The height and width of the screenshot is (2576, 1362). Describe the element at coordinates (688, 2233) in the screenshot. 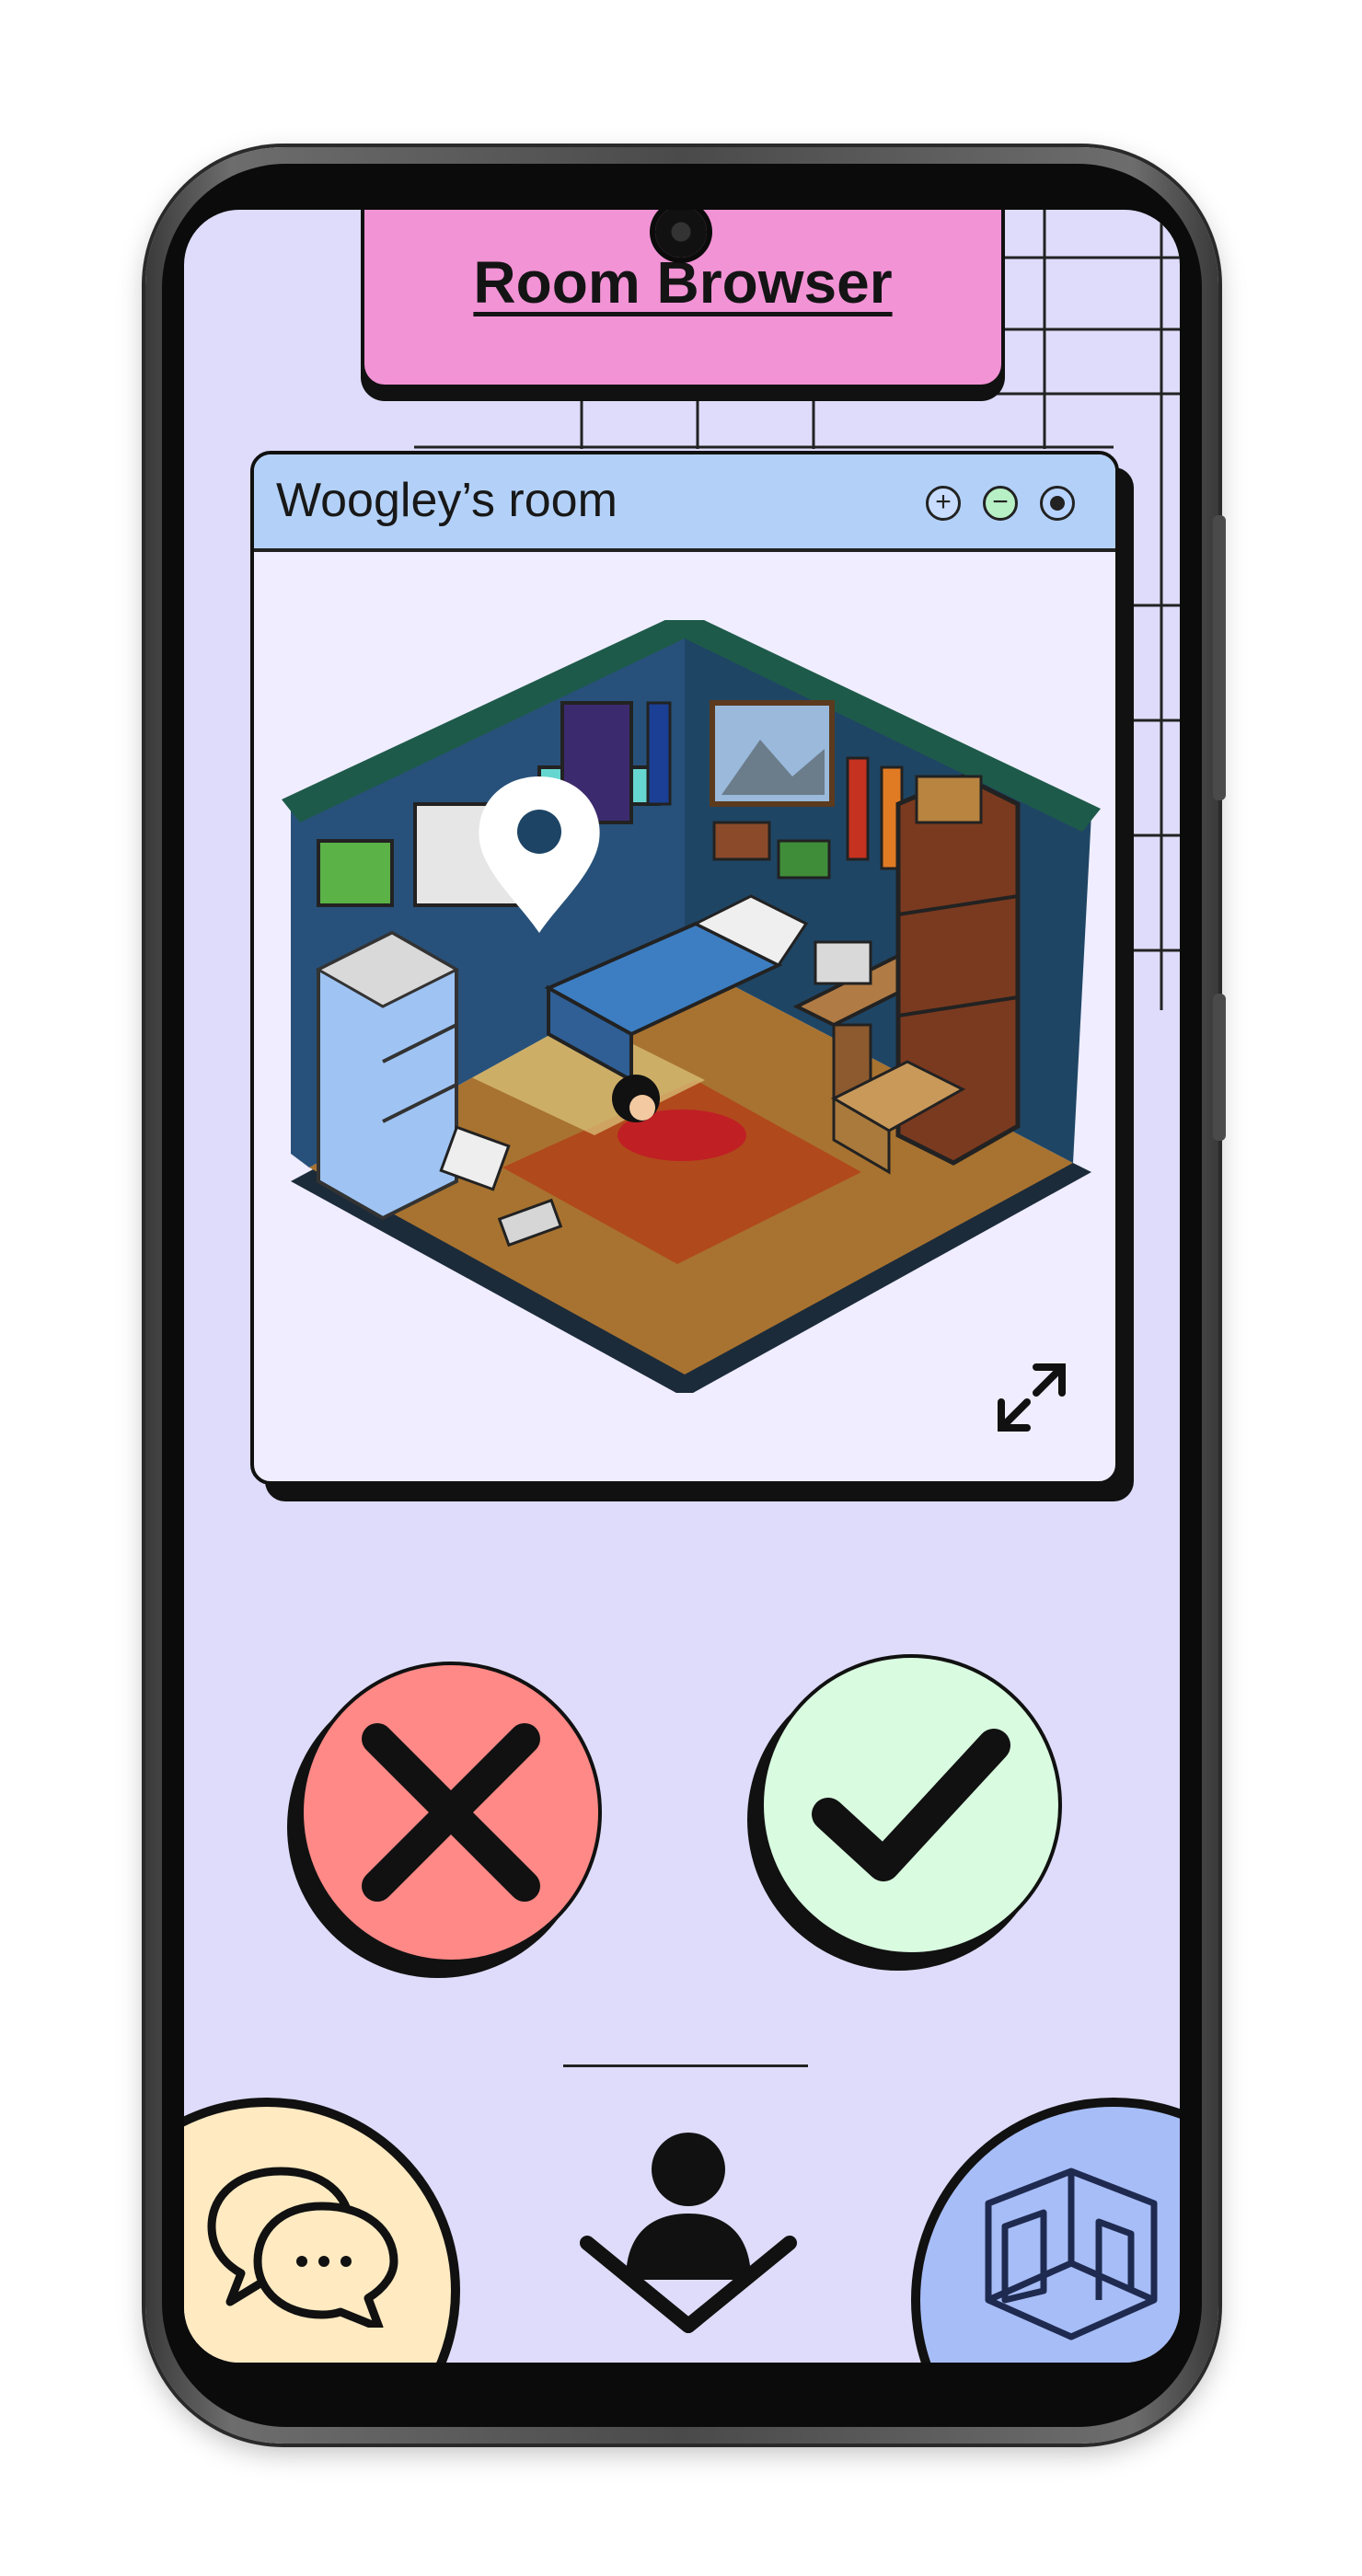

I see `profile-icon` at that location.